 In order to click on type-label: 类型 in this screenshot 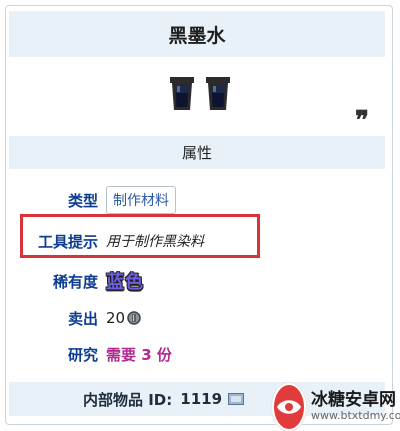, I will do `click(53, 200)`.